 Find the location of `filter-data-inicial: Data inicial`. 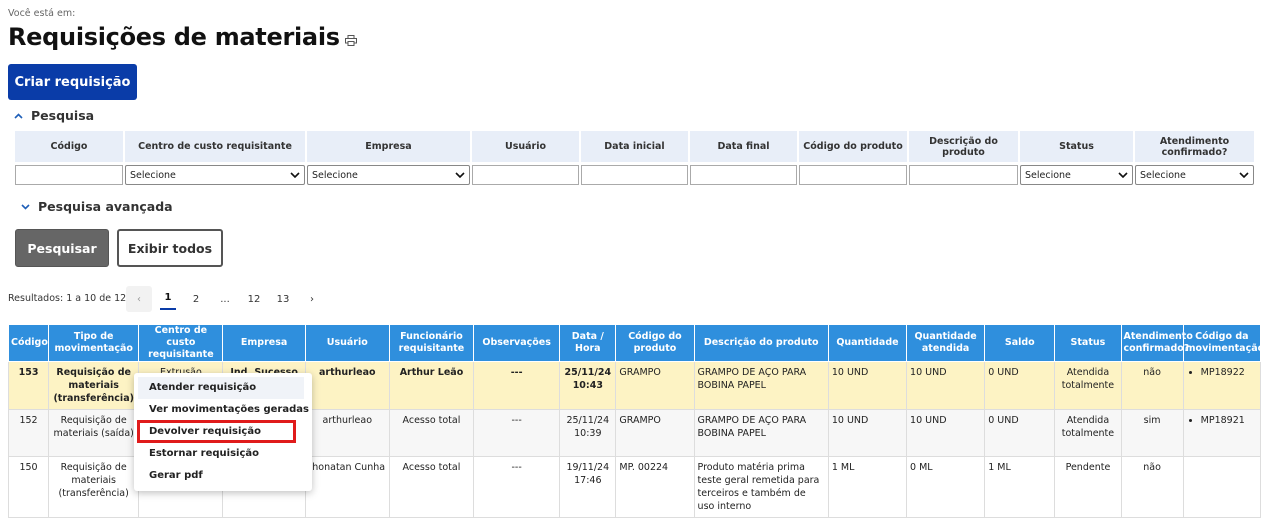

filter-data-inicial: Data inicial is located at coordinates (634, 158).